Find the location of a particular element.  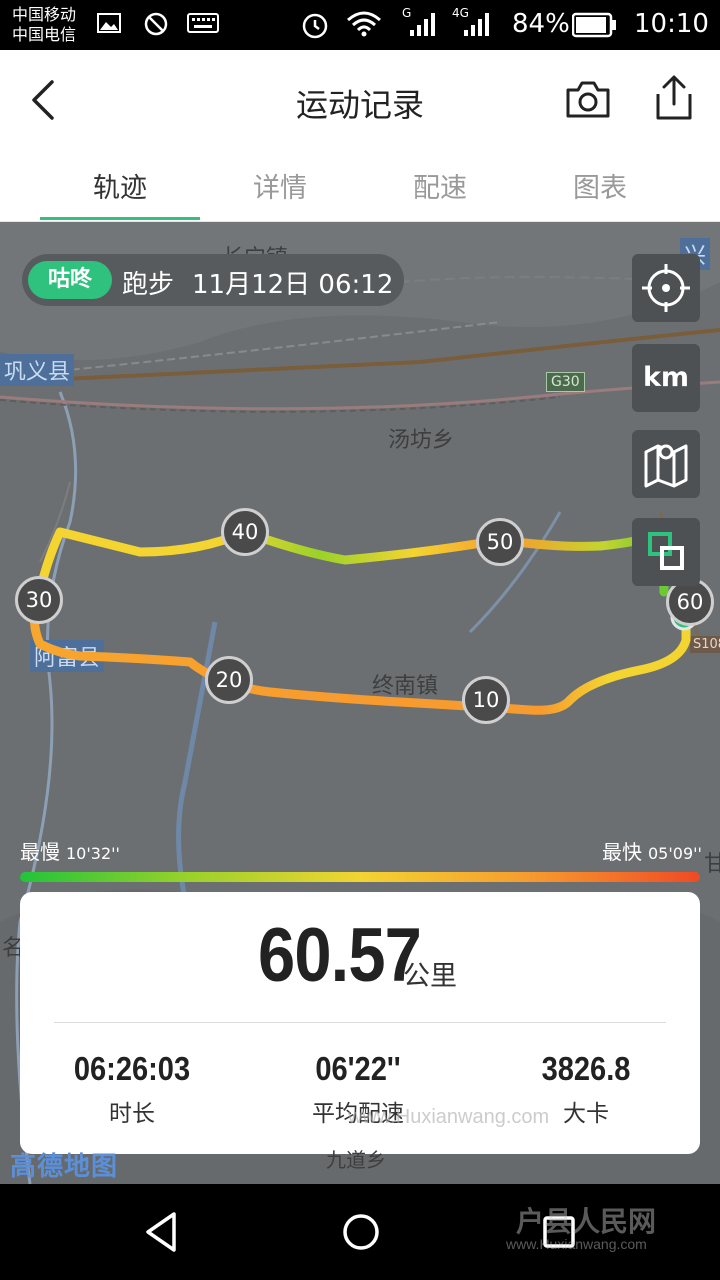

card-divider is located at coordinates (360, 1022).